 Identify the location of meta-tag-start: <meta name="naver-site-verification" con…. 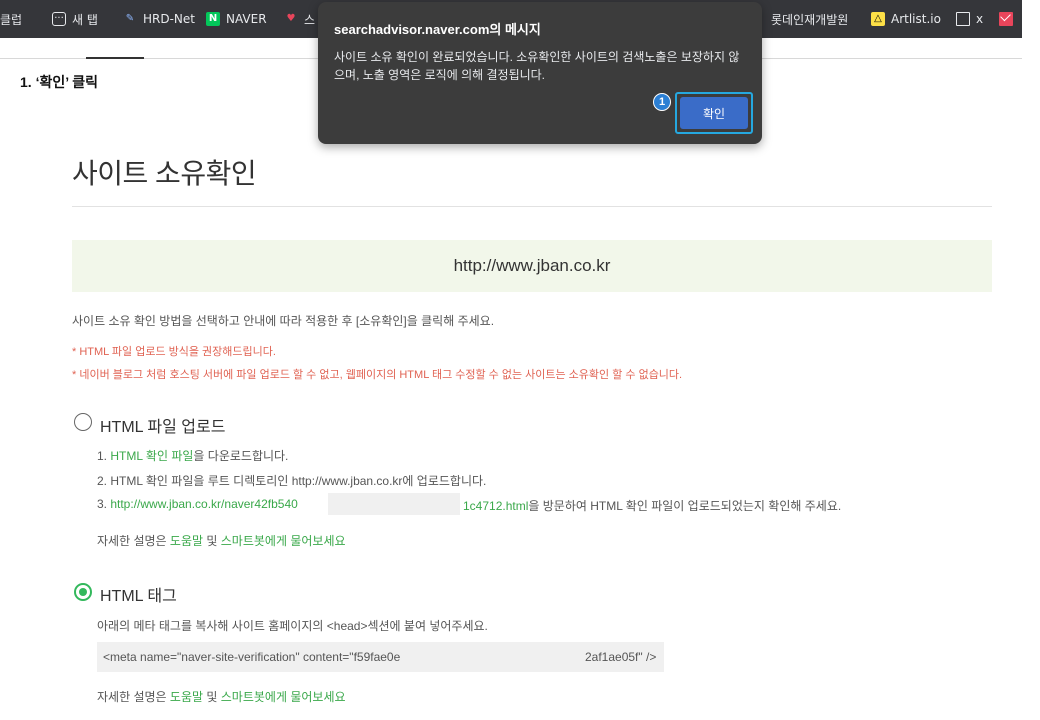
(252, 657).